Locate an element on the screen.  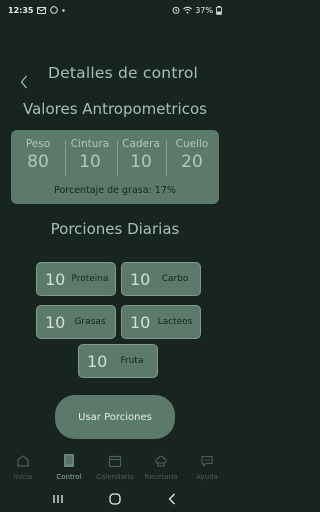
nav-label: Ayuda is located at coordinates (207, 477).